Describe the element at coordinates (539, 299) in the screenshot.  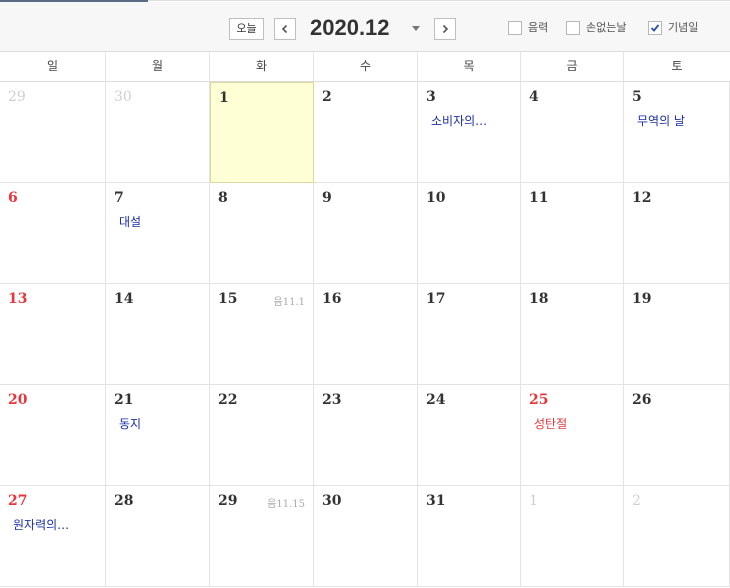
I see `day-number: 18` at that location.